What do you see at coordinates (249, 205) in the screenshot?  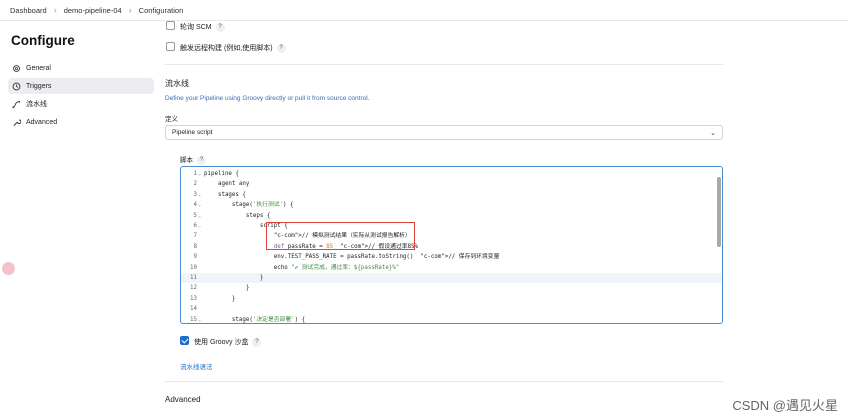 I see `code-text: stage('执行测试') {` at bounding box center [249, 205].